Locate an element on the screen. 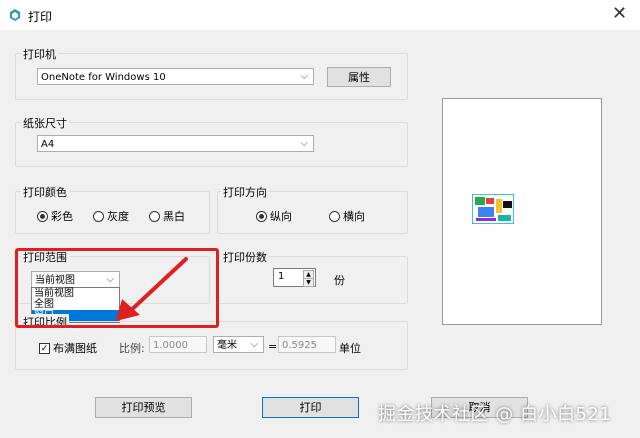 Image resolution: width=640 pixels, height=438 pixels. print-preview-button: 打印预览 is located at coordinates (143, 407).